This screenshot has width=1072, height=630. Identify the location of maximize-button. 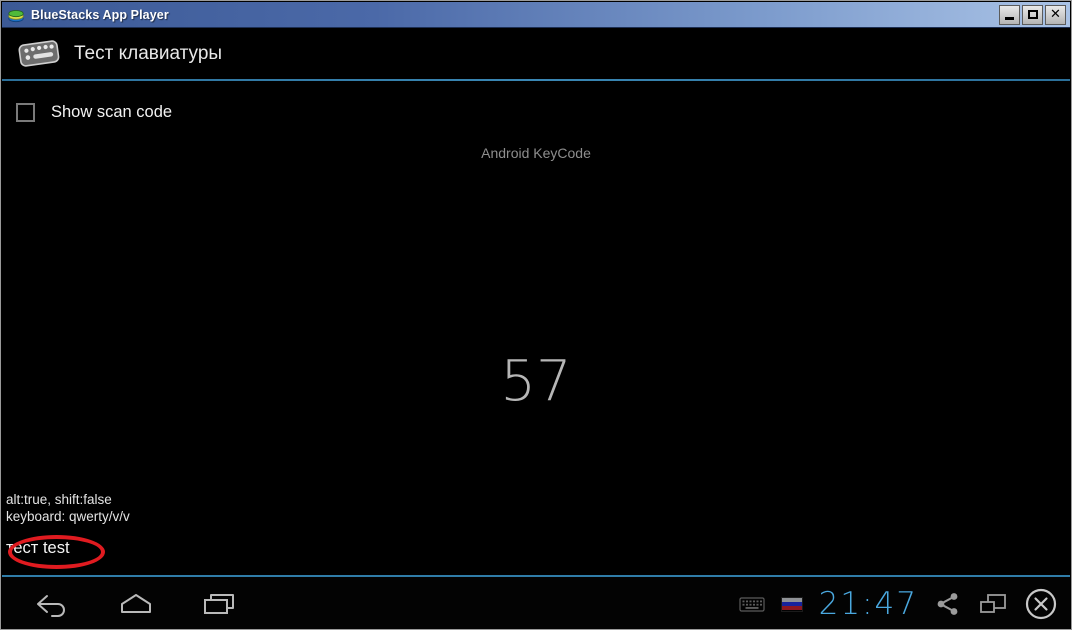
(1032, 14).